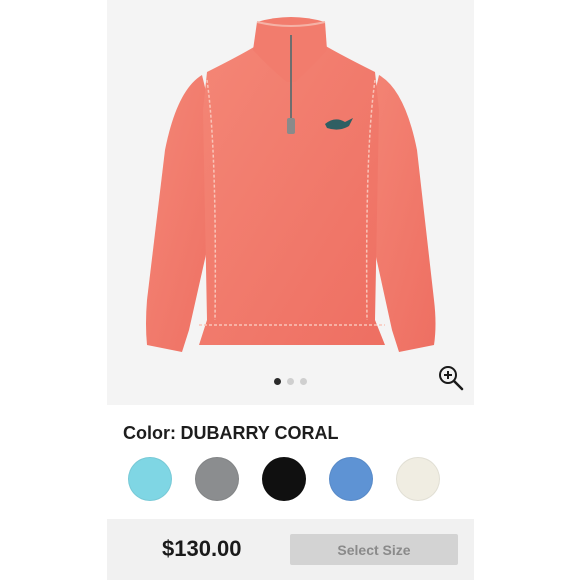 The height and width of the screenshot is (580, 580). I want to click on color-swatches, so click(290, 481).